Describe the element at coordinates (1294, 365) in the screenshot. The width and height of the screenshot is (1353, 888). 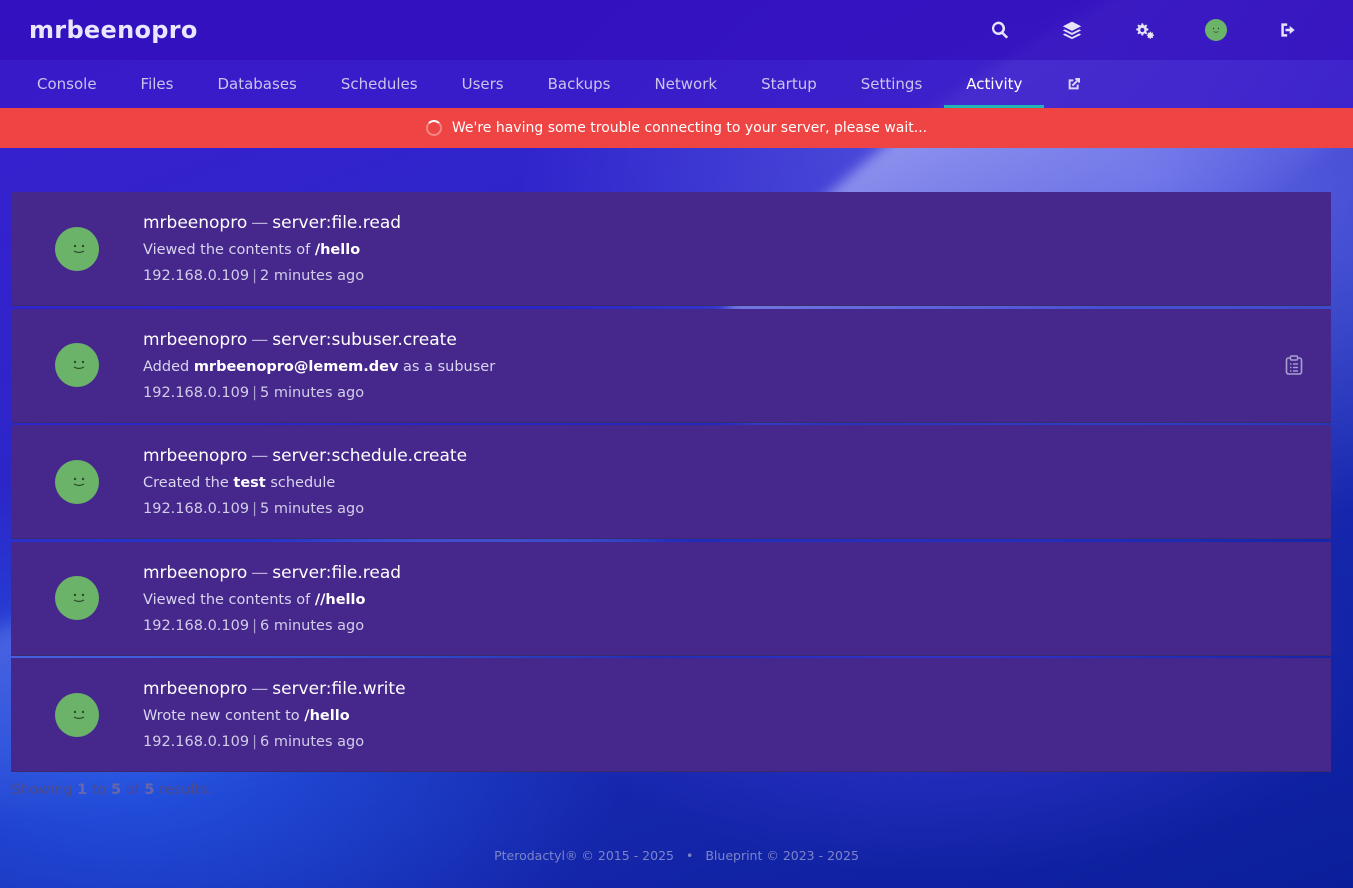
I see `clipboard-list-icon` at that location.